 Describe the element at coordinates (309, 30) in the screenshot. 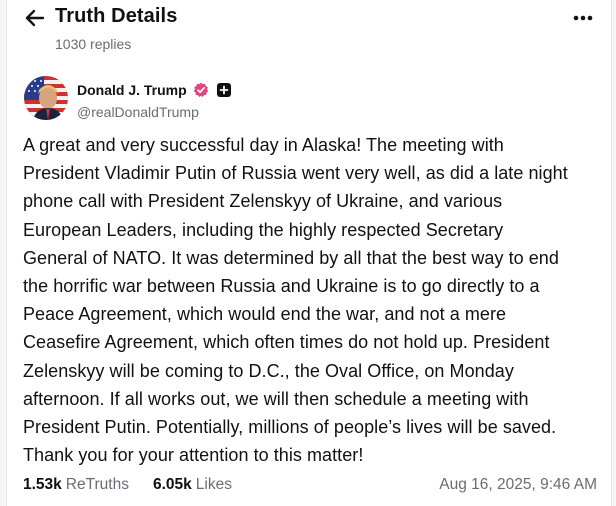

I see `page-header: Truth Details 1030 replies` at that location.